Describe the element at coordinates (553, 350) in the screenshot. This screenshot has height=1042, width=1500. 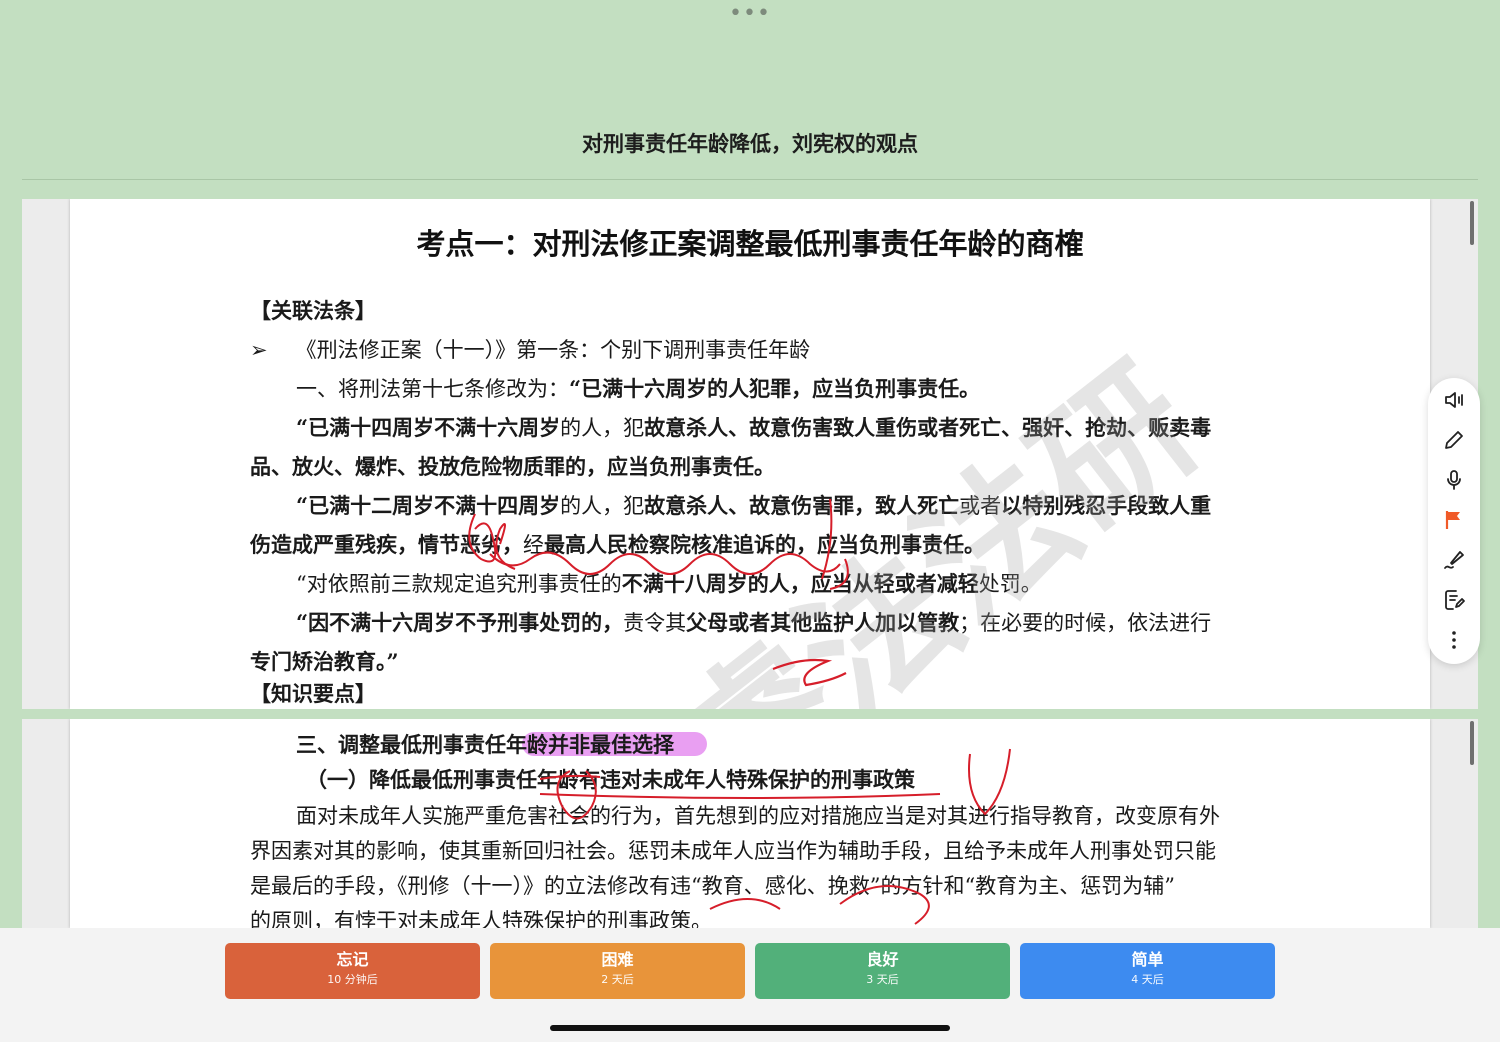
I see `bullet-text: 《刑法修正案（十一）》第一条：个别下调刑事责任年龄` at that location.